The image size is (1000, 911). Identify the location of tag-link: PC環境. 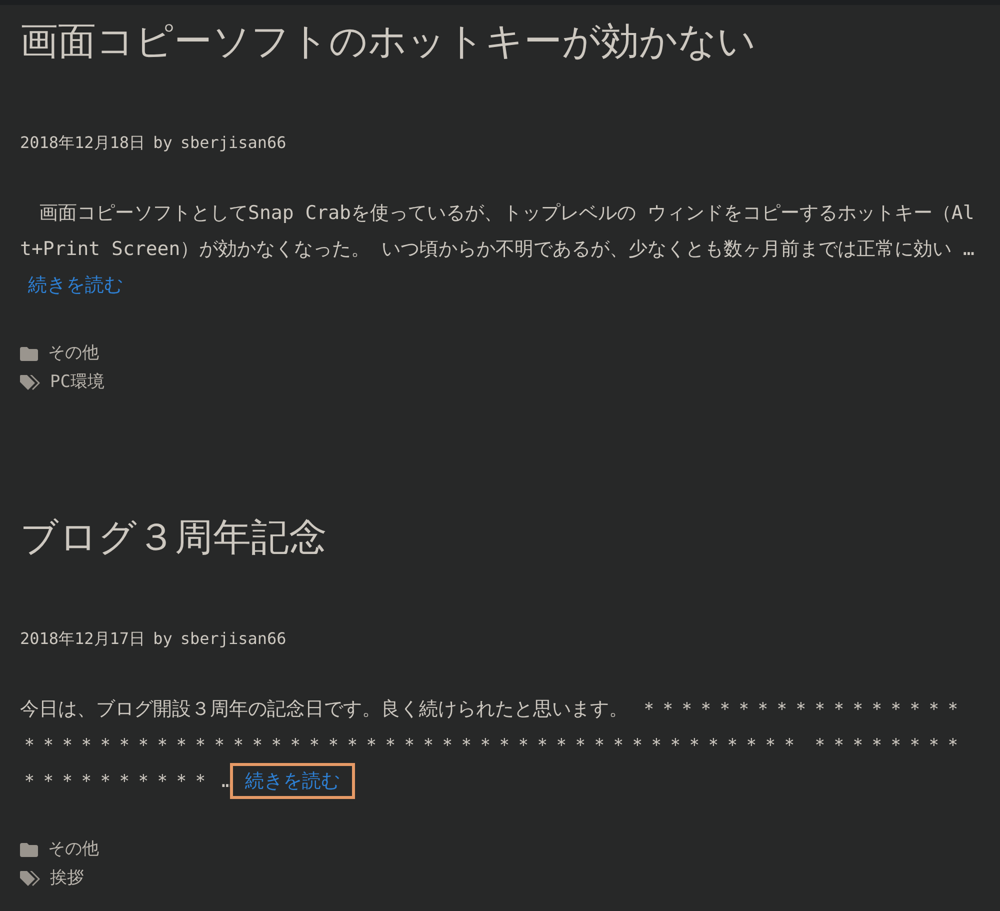
(77, 382).